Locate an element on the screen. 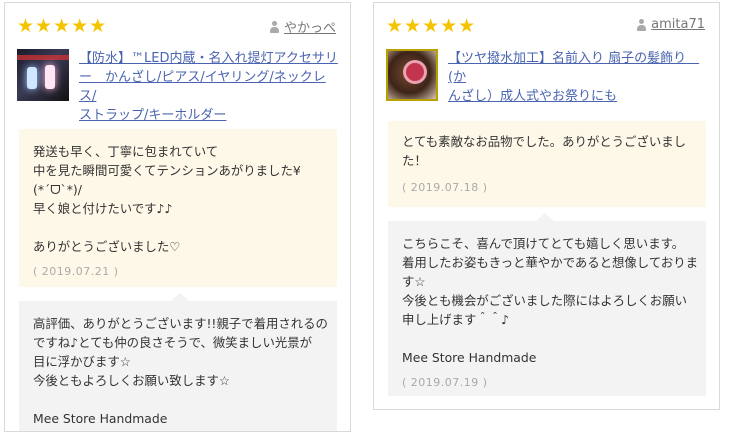  reply-text-line: 今後ともよろしくお願い致します☆ is located at coordinates (131, 380).